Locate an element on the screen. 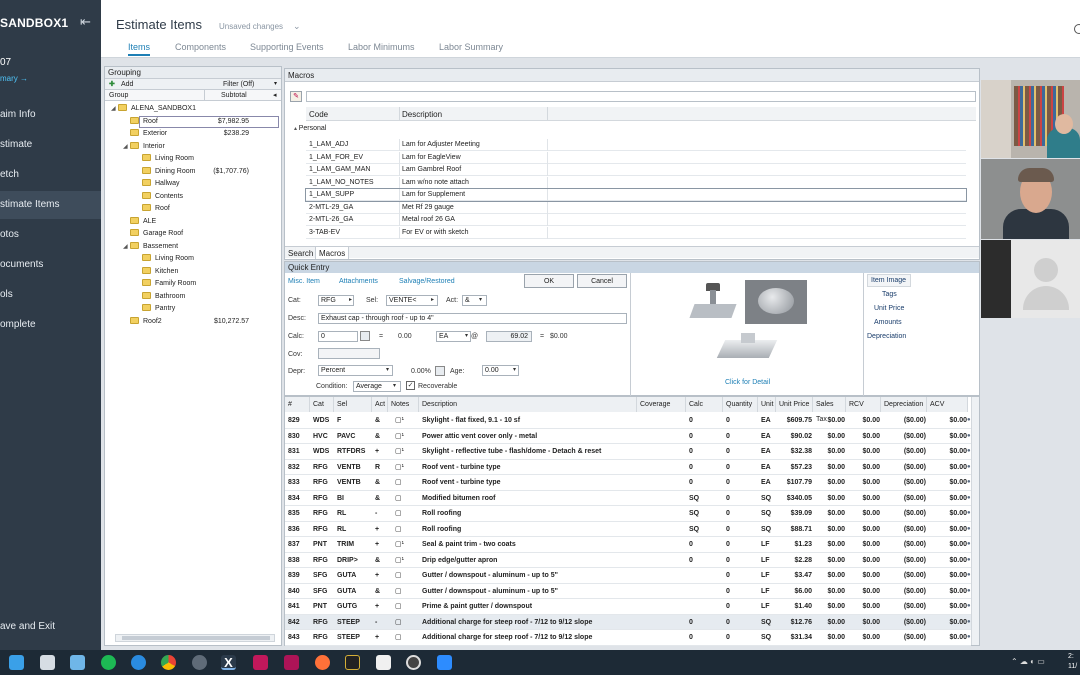 Image resolution: width=1080 pixels, height=675 pixels. tab-labor-summary: Labor Summary is located at coordinates (471, 47).